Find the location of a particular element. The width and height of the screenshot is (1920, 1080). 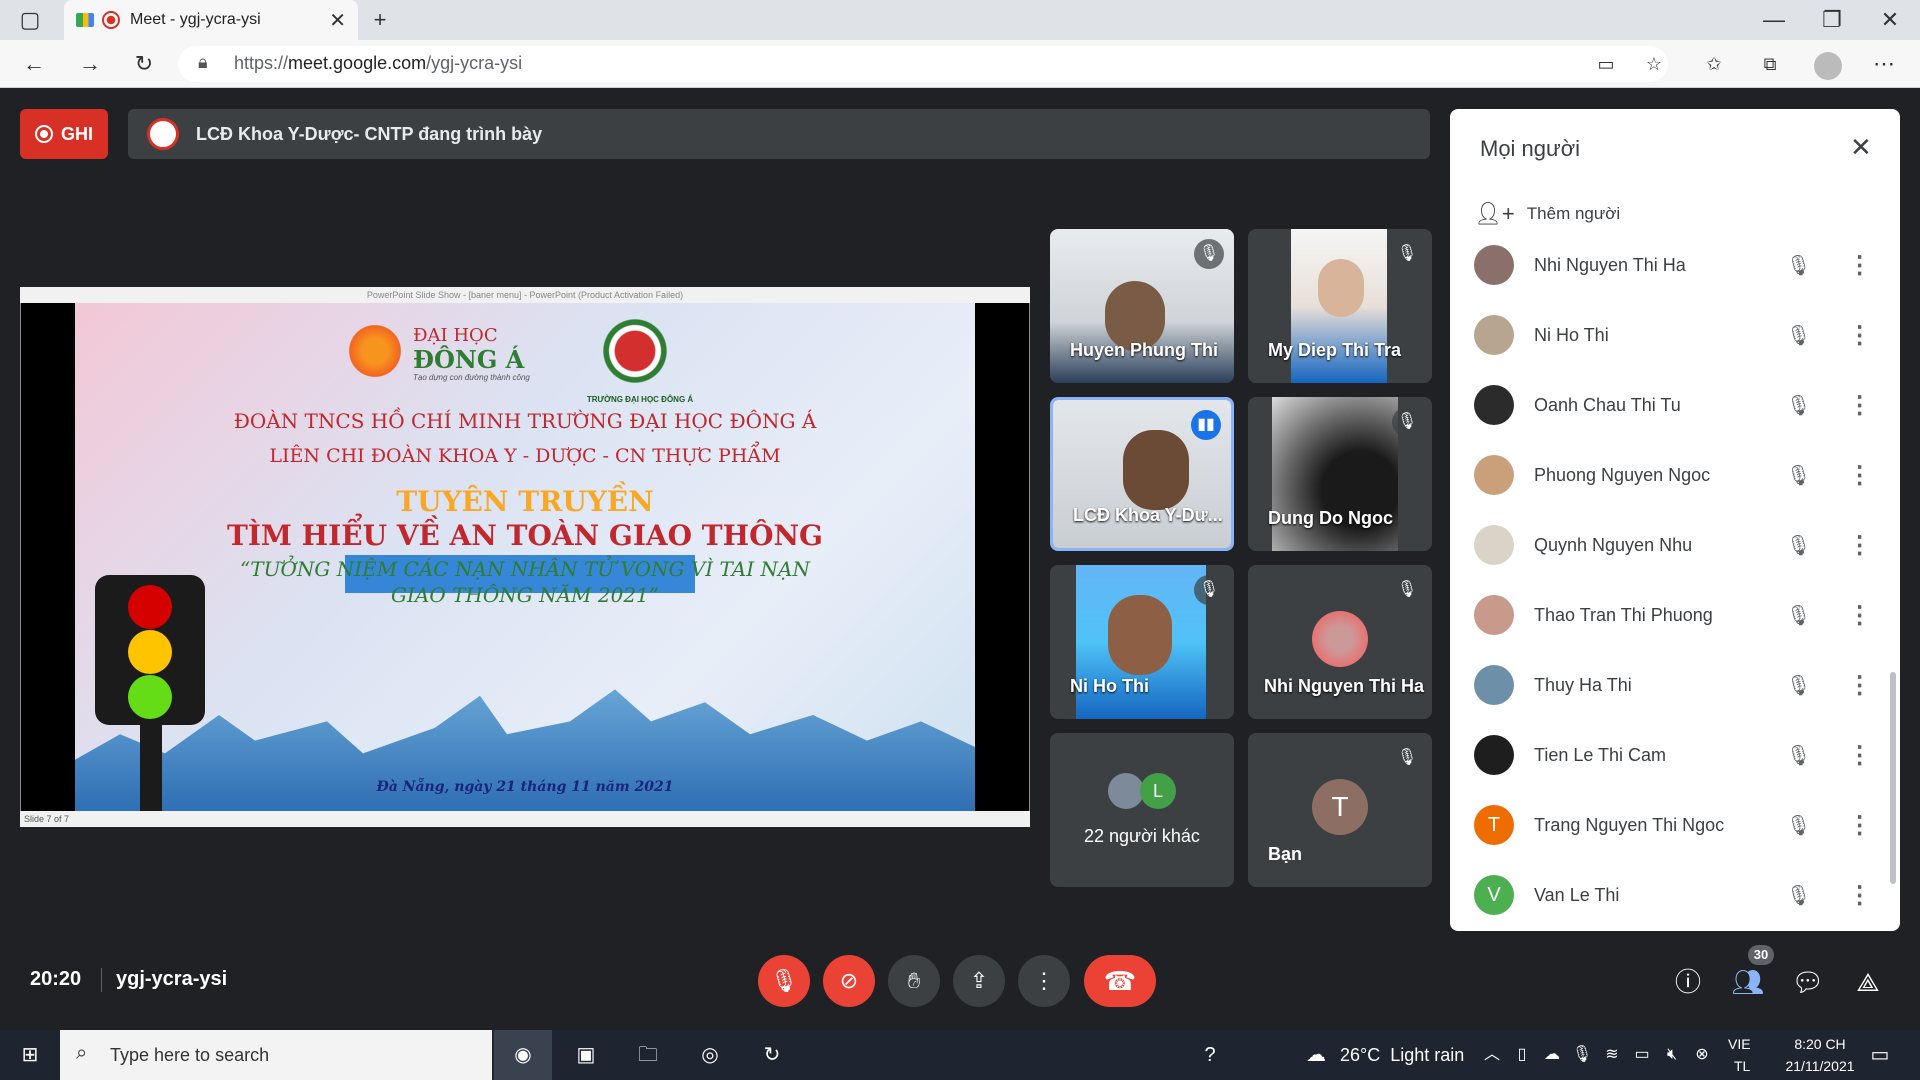

zoom-icon: ▣ is located at coordinates (586, 1055).